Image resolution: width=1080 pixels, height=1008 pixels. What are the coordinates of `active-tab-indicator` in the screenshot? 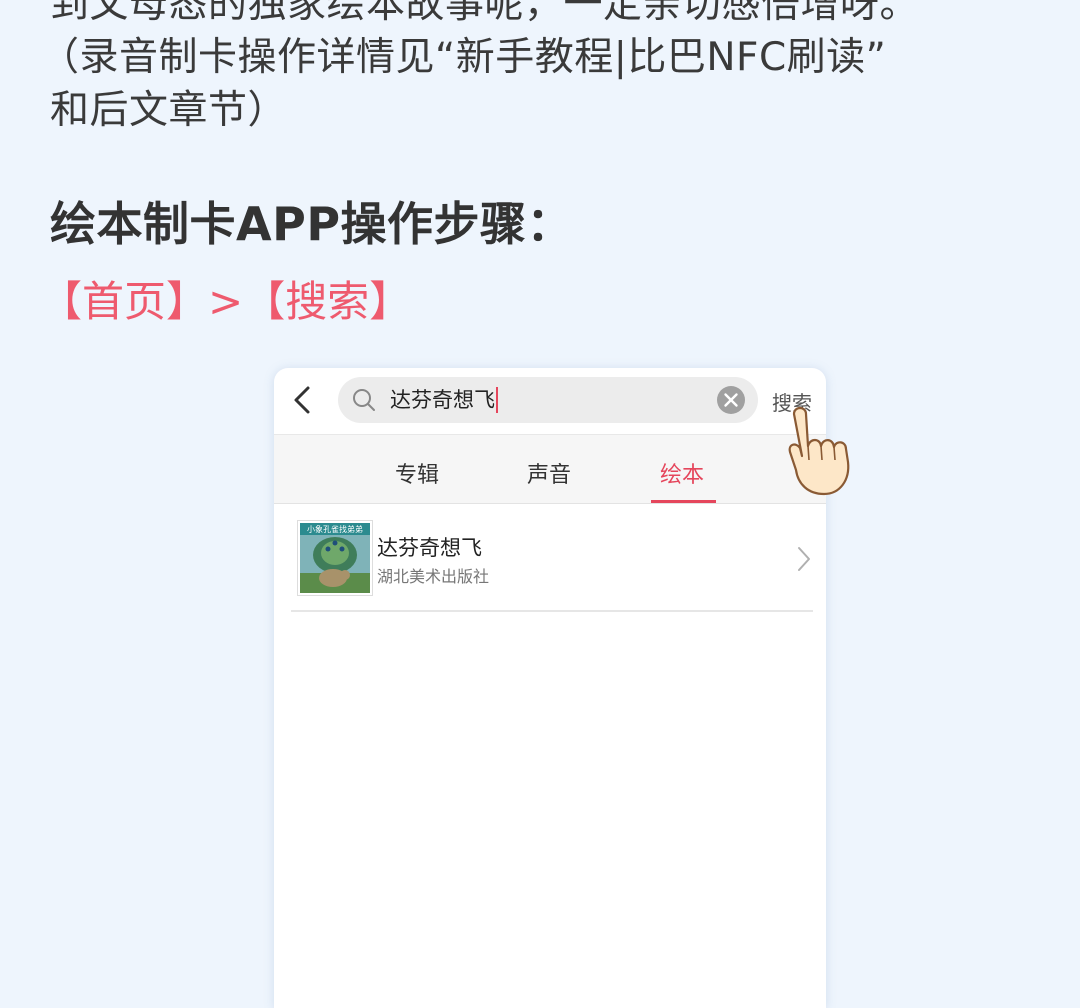 It's located at (683, 501).